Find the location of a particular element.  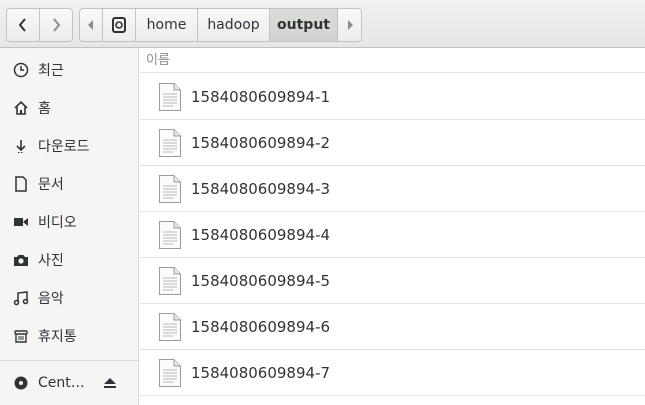

sidebar-item-music: 음악 is located at coordinates (69, 298).